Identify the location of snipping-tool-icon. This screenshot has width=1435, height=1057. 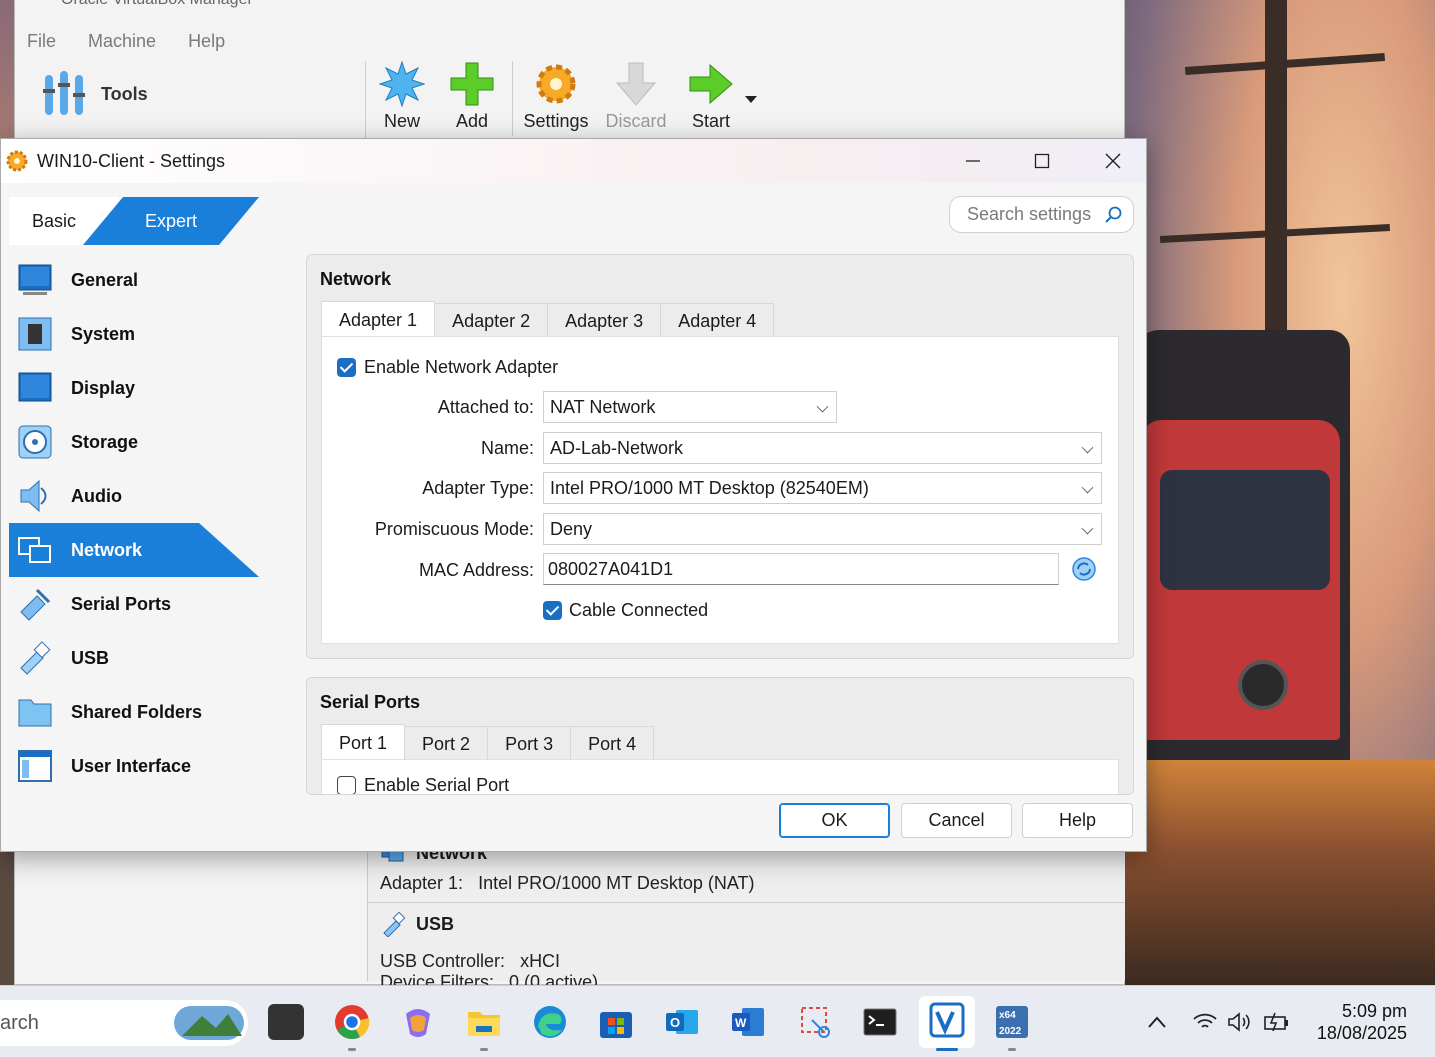
(816, 1022).